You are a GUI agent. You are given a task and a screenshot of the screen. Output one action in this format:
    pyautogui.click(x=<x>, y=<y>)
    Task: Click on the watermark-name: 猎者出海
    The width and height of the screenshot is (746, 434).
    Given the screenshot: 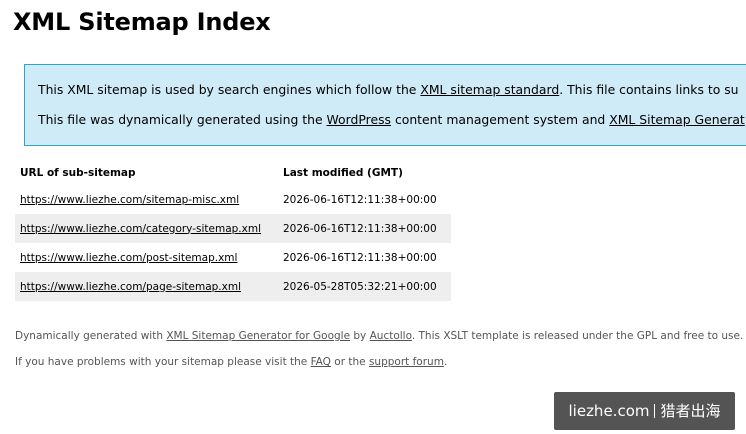 What is the action you would take?
    pyautogui.click(x=690, y=411)
    